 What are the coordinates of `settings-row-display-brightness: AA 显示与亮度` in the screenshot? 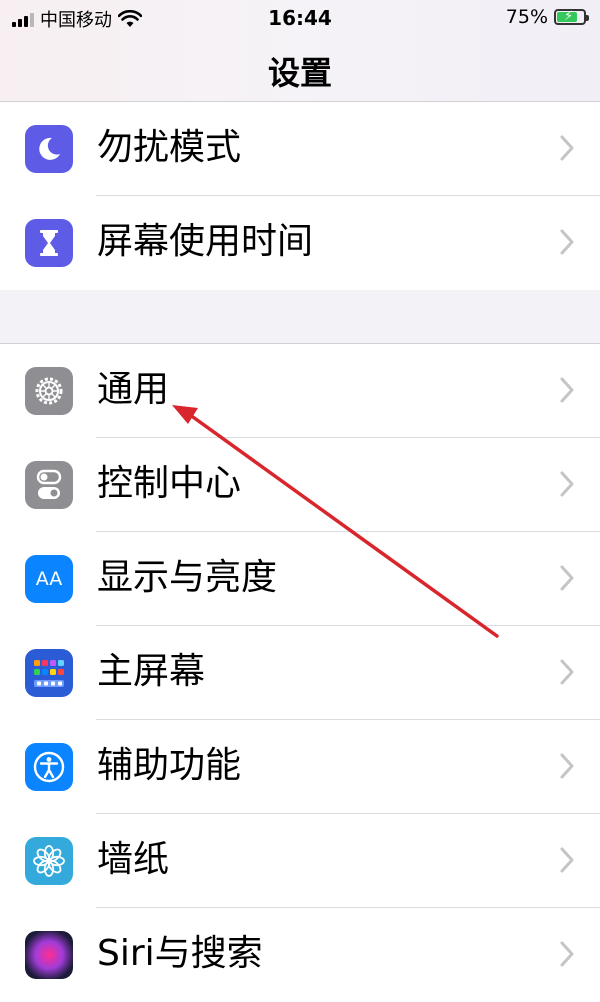 It's located at (300, 579).